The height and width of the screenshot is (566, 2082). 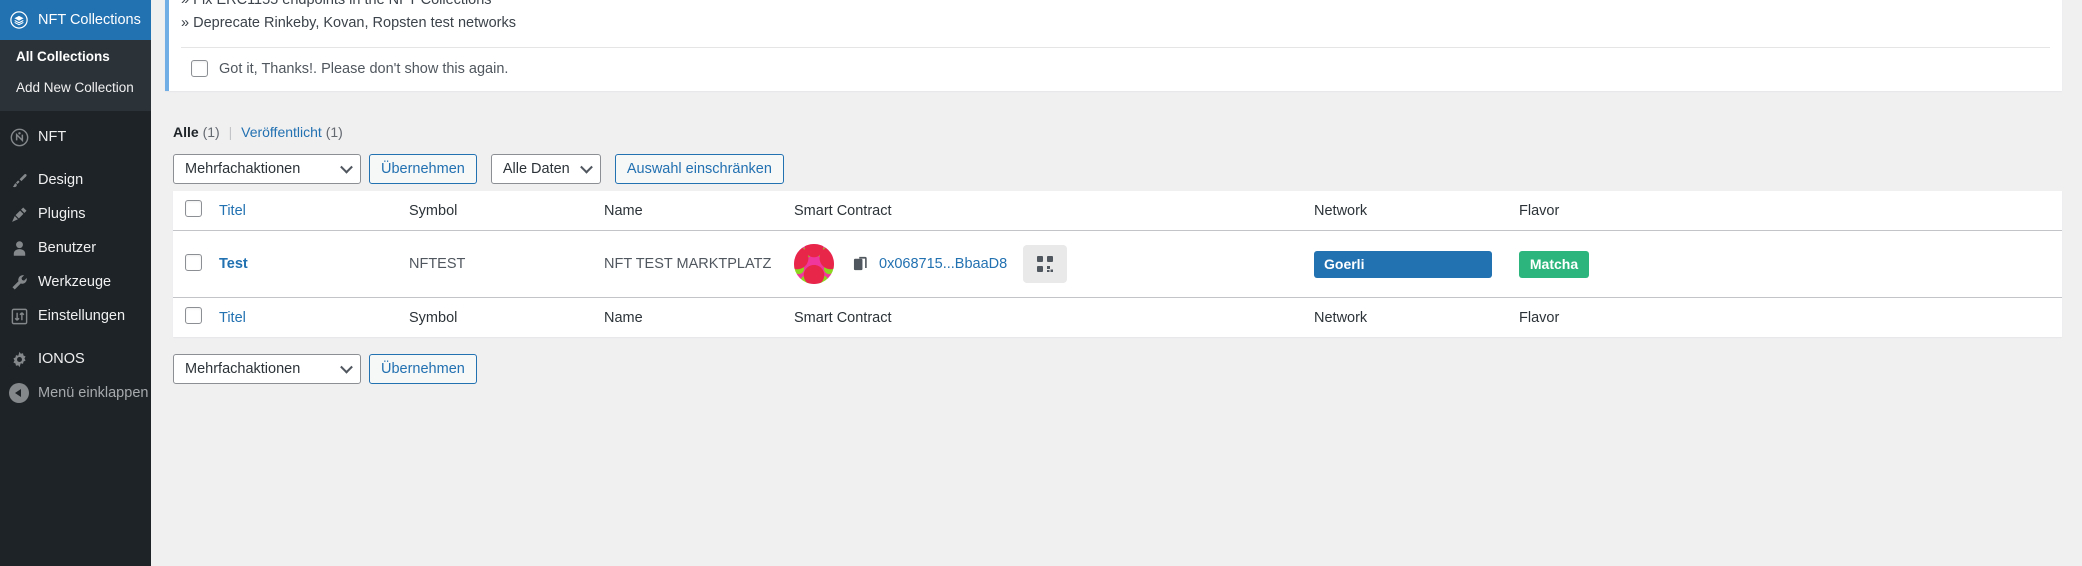 What do you see at coordinates (814, 264) in the screenshot?
I see `contract-identicon-avatar` at bounding box center [814, 264].